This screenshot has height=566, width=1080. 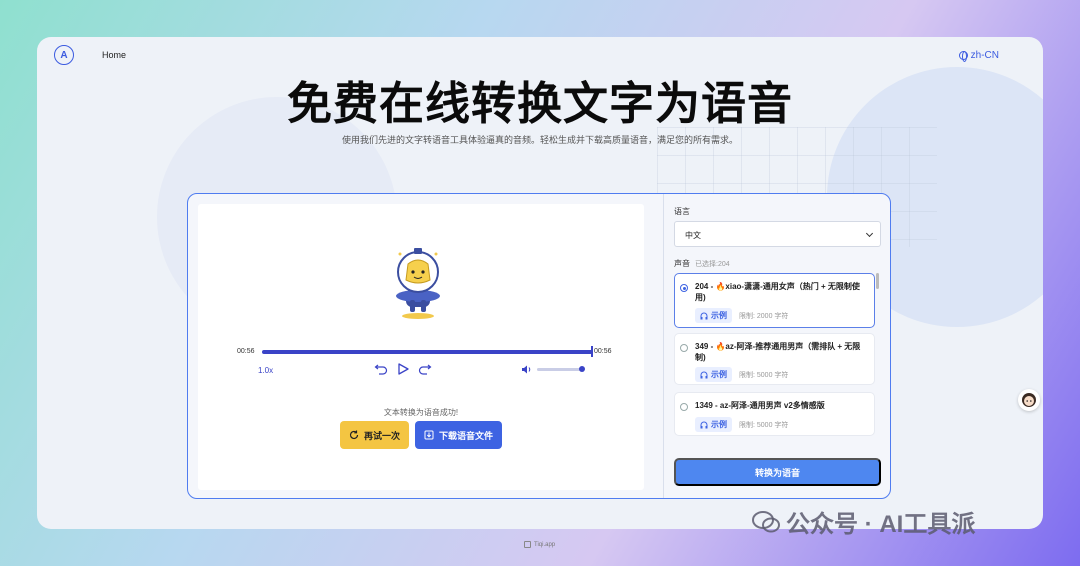 I want to click on voice-name: 349 - 🔥az-阿泽-推荐通用男声（需排队 + 无限制), so click(x=778, y=352).